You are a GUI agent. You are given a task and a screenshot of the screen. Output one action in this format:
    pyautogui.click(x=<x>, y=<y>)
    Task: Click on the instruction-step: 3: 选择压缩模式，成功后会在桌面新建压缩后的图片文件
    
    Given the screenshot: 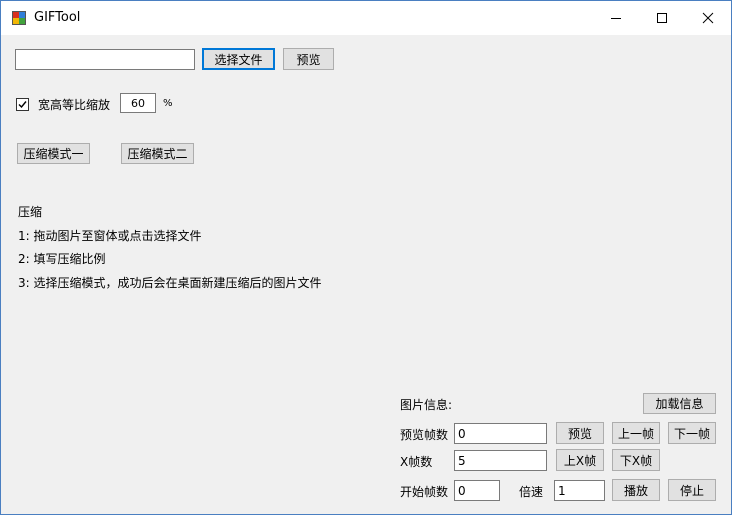 What is the action you would take?
    pyautogui.click(x=170, y=283)
    